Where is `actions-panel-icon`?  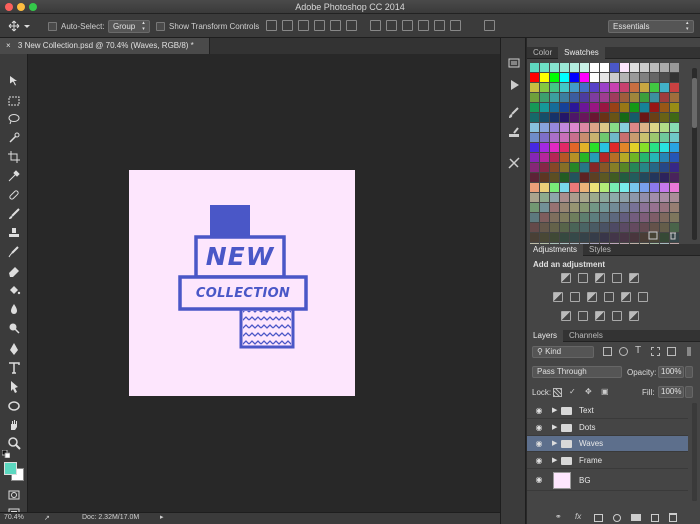
actions-panel-icon is located at coordinates (514, 85).